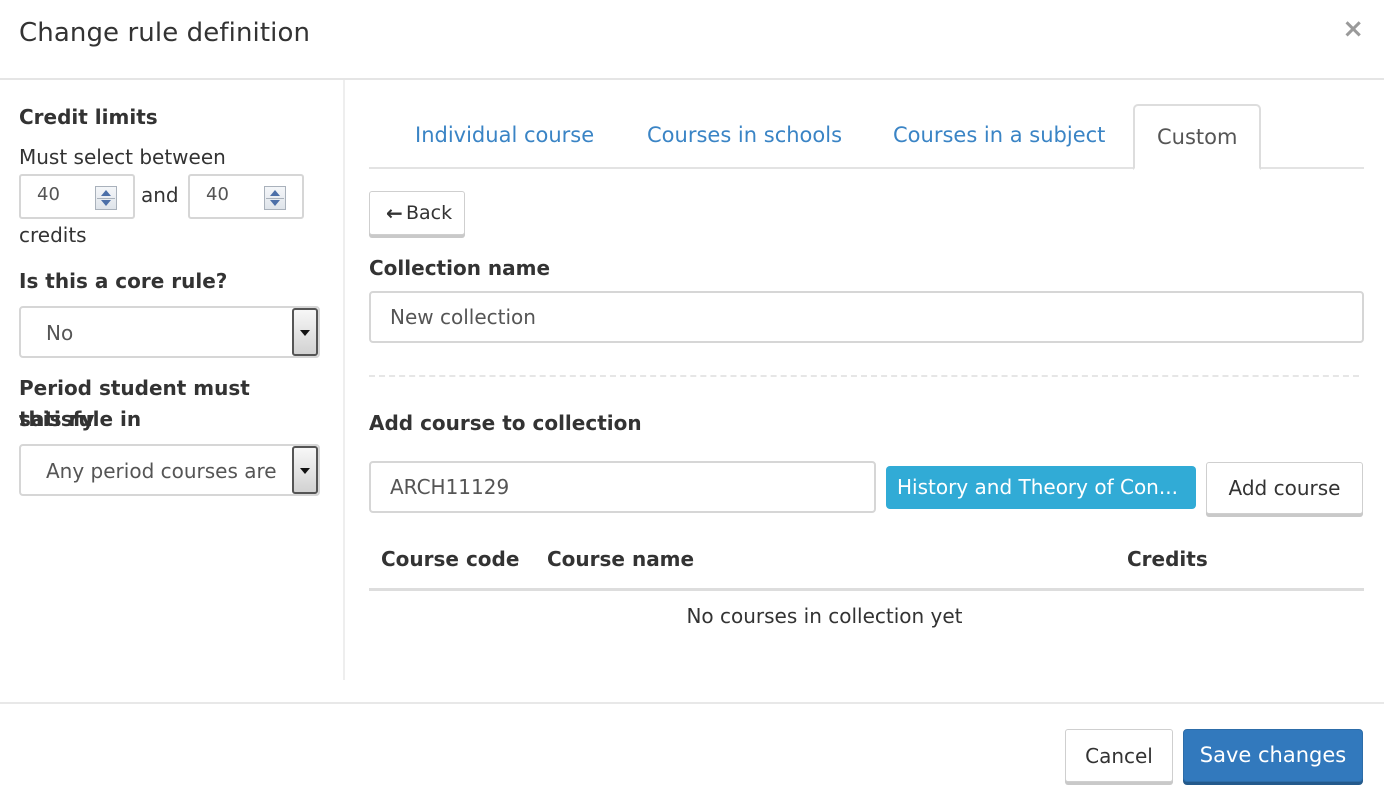  What do you see at coordinates (160, 195) in the screenshot?
I see `and-text: and` at bounding box center [160, 195].